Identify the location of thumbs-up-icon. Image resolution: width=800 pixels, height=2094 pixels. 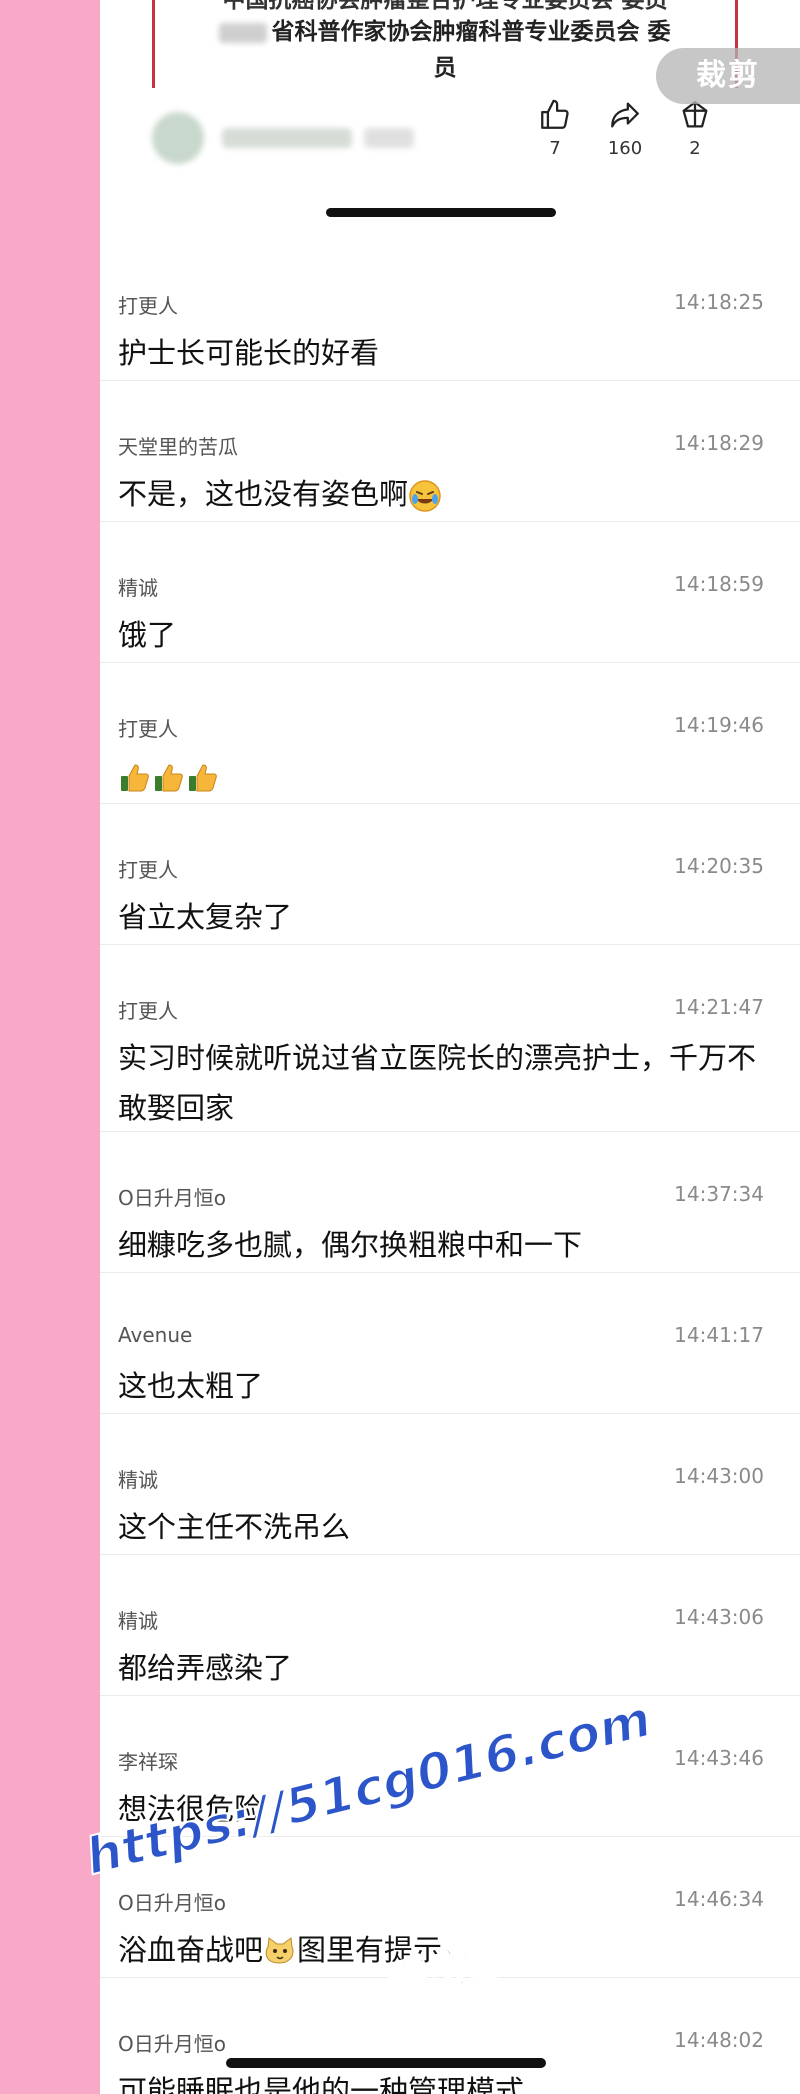
(555, 114).